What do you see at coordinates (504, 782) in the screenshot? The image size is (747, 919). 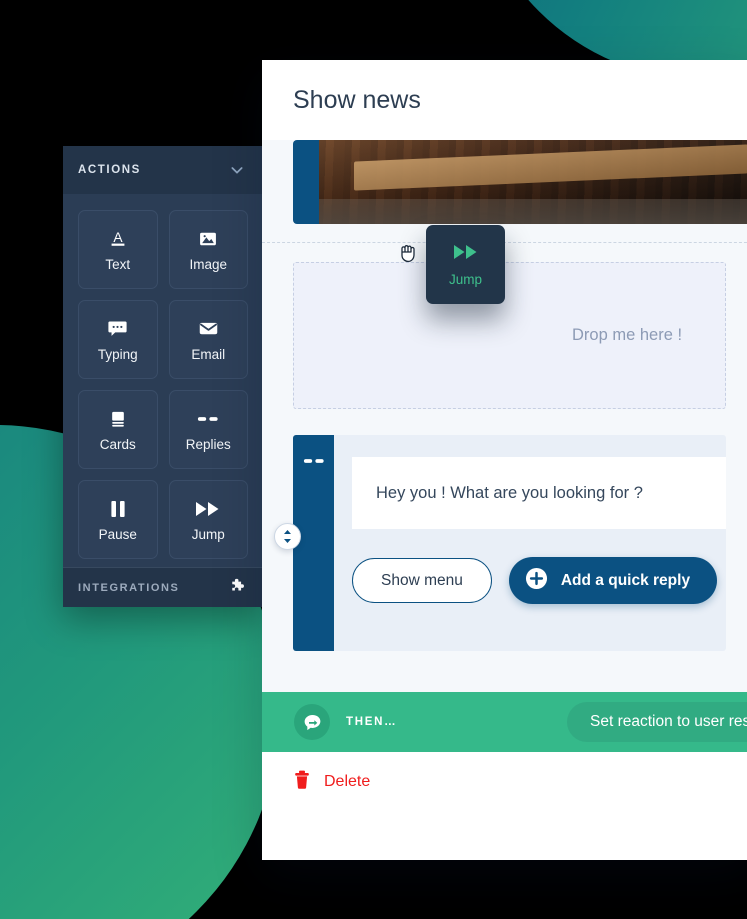 I see `delete-button: Delete` at bounding box center [504, 782].